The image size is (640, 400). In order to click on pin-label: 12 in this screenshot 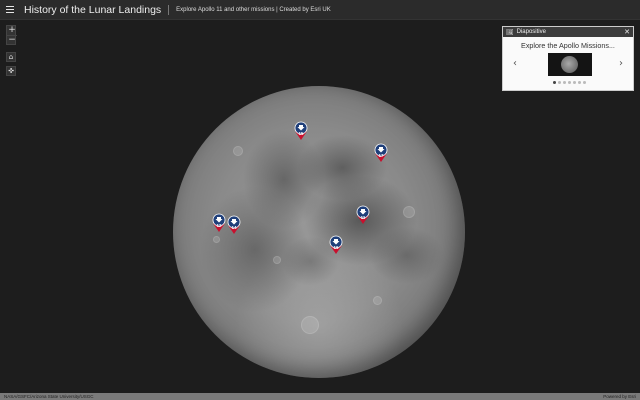, I will do `click(219, 225)`.